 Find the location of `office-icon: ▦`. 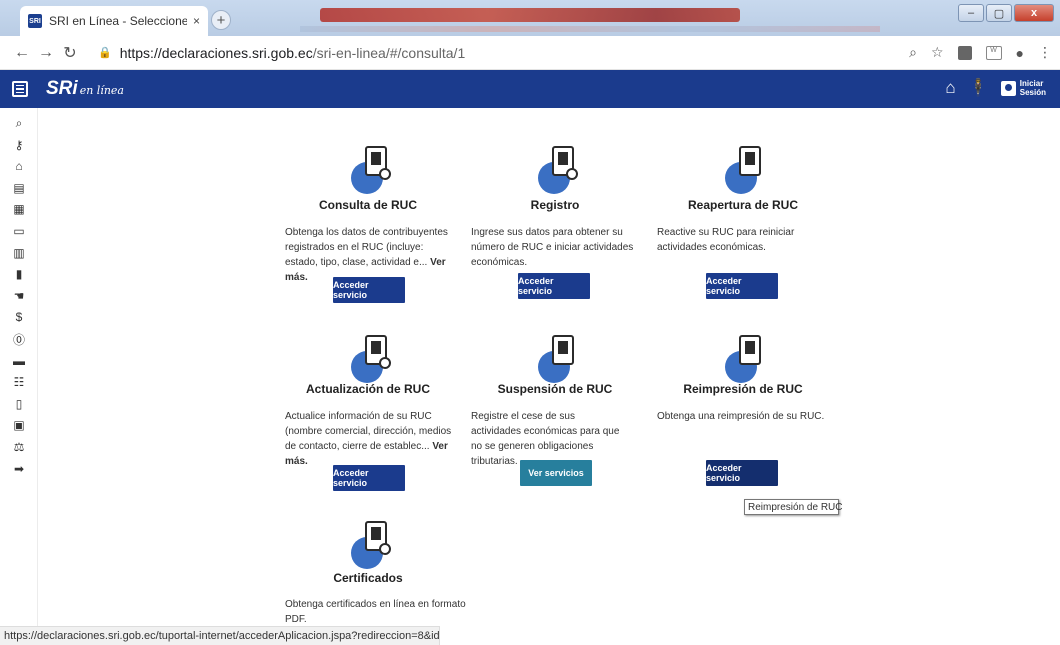

office-icon: ▦ is located at coordinates (19, 209).